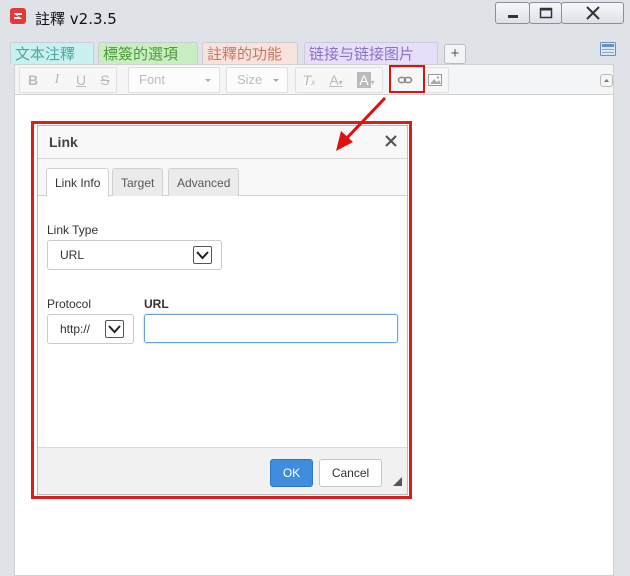 The image size is (630, 576). I want to click on link-type-label: Link Type, so click(73, 230).